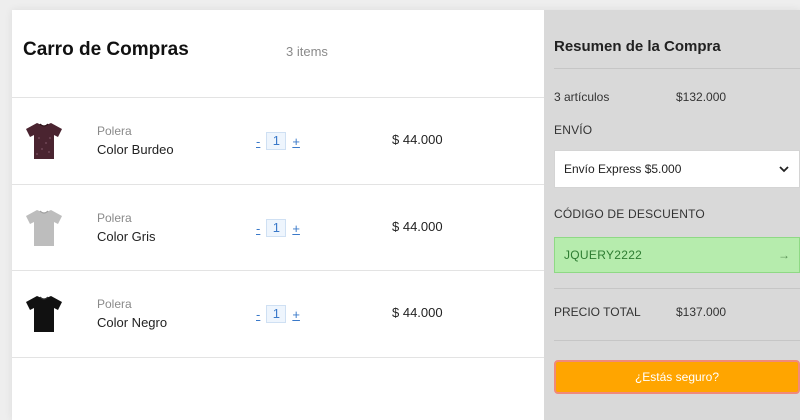  What do you see at coordinates (784, 169) in the screenshot?
I see `chevron-down-icon` at bounding box center [784, 169].